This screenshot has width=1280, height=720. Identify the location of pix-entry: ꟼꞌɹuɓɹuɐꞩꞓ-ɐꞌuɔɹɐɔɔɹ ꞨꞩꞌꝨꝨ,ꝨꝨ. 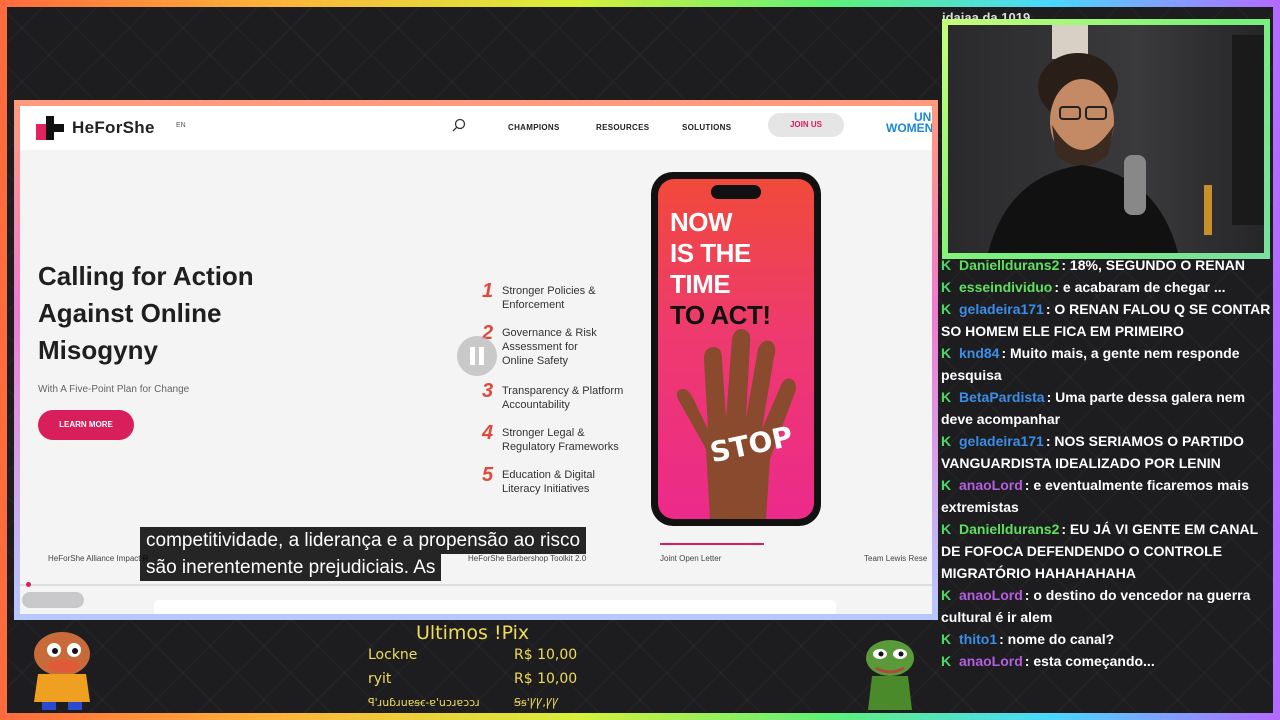
(473, 702).